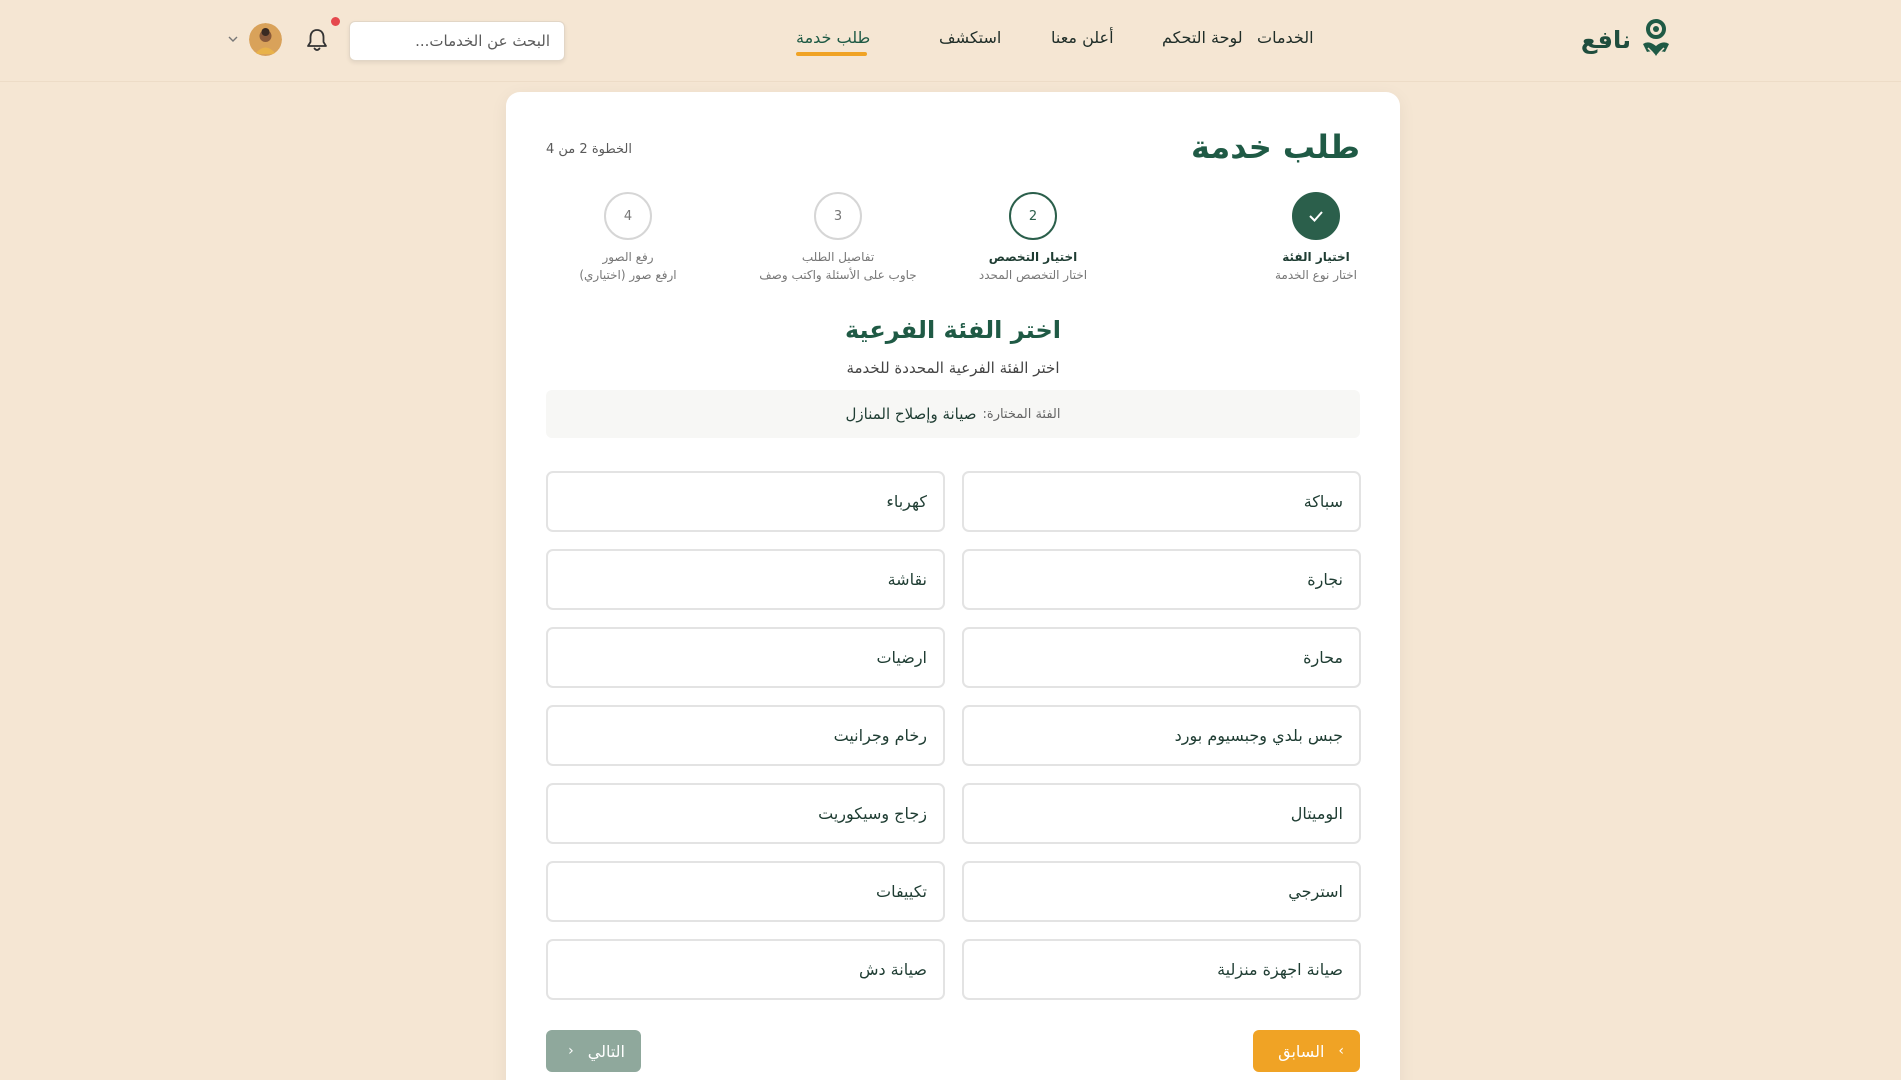 The height and width of the screenshot is (1080, 1901). What do you see at coordinates (1301, 1051) in the screenshot?
I see `previous-button-label: السابق` at bounding box center [1301, 1051].